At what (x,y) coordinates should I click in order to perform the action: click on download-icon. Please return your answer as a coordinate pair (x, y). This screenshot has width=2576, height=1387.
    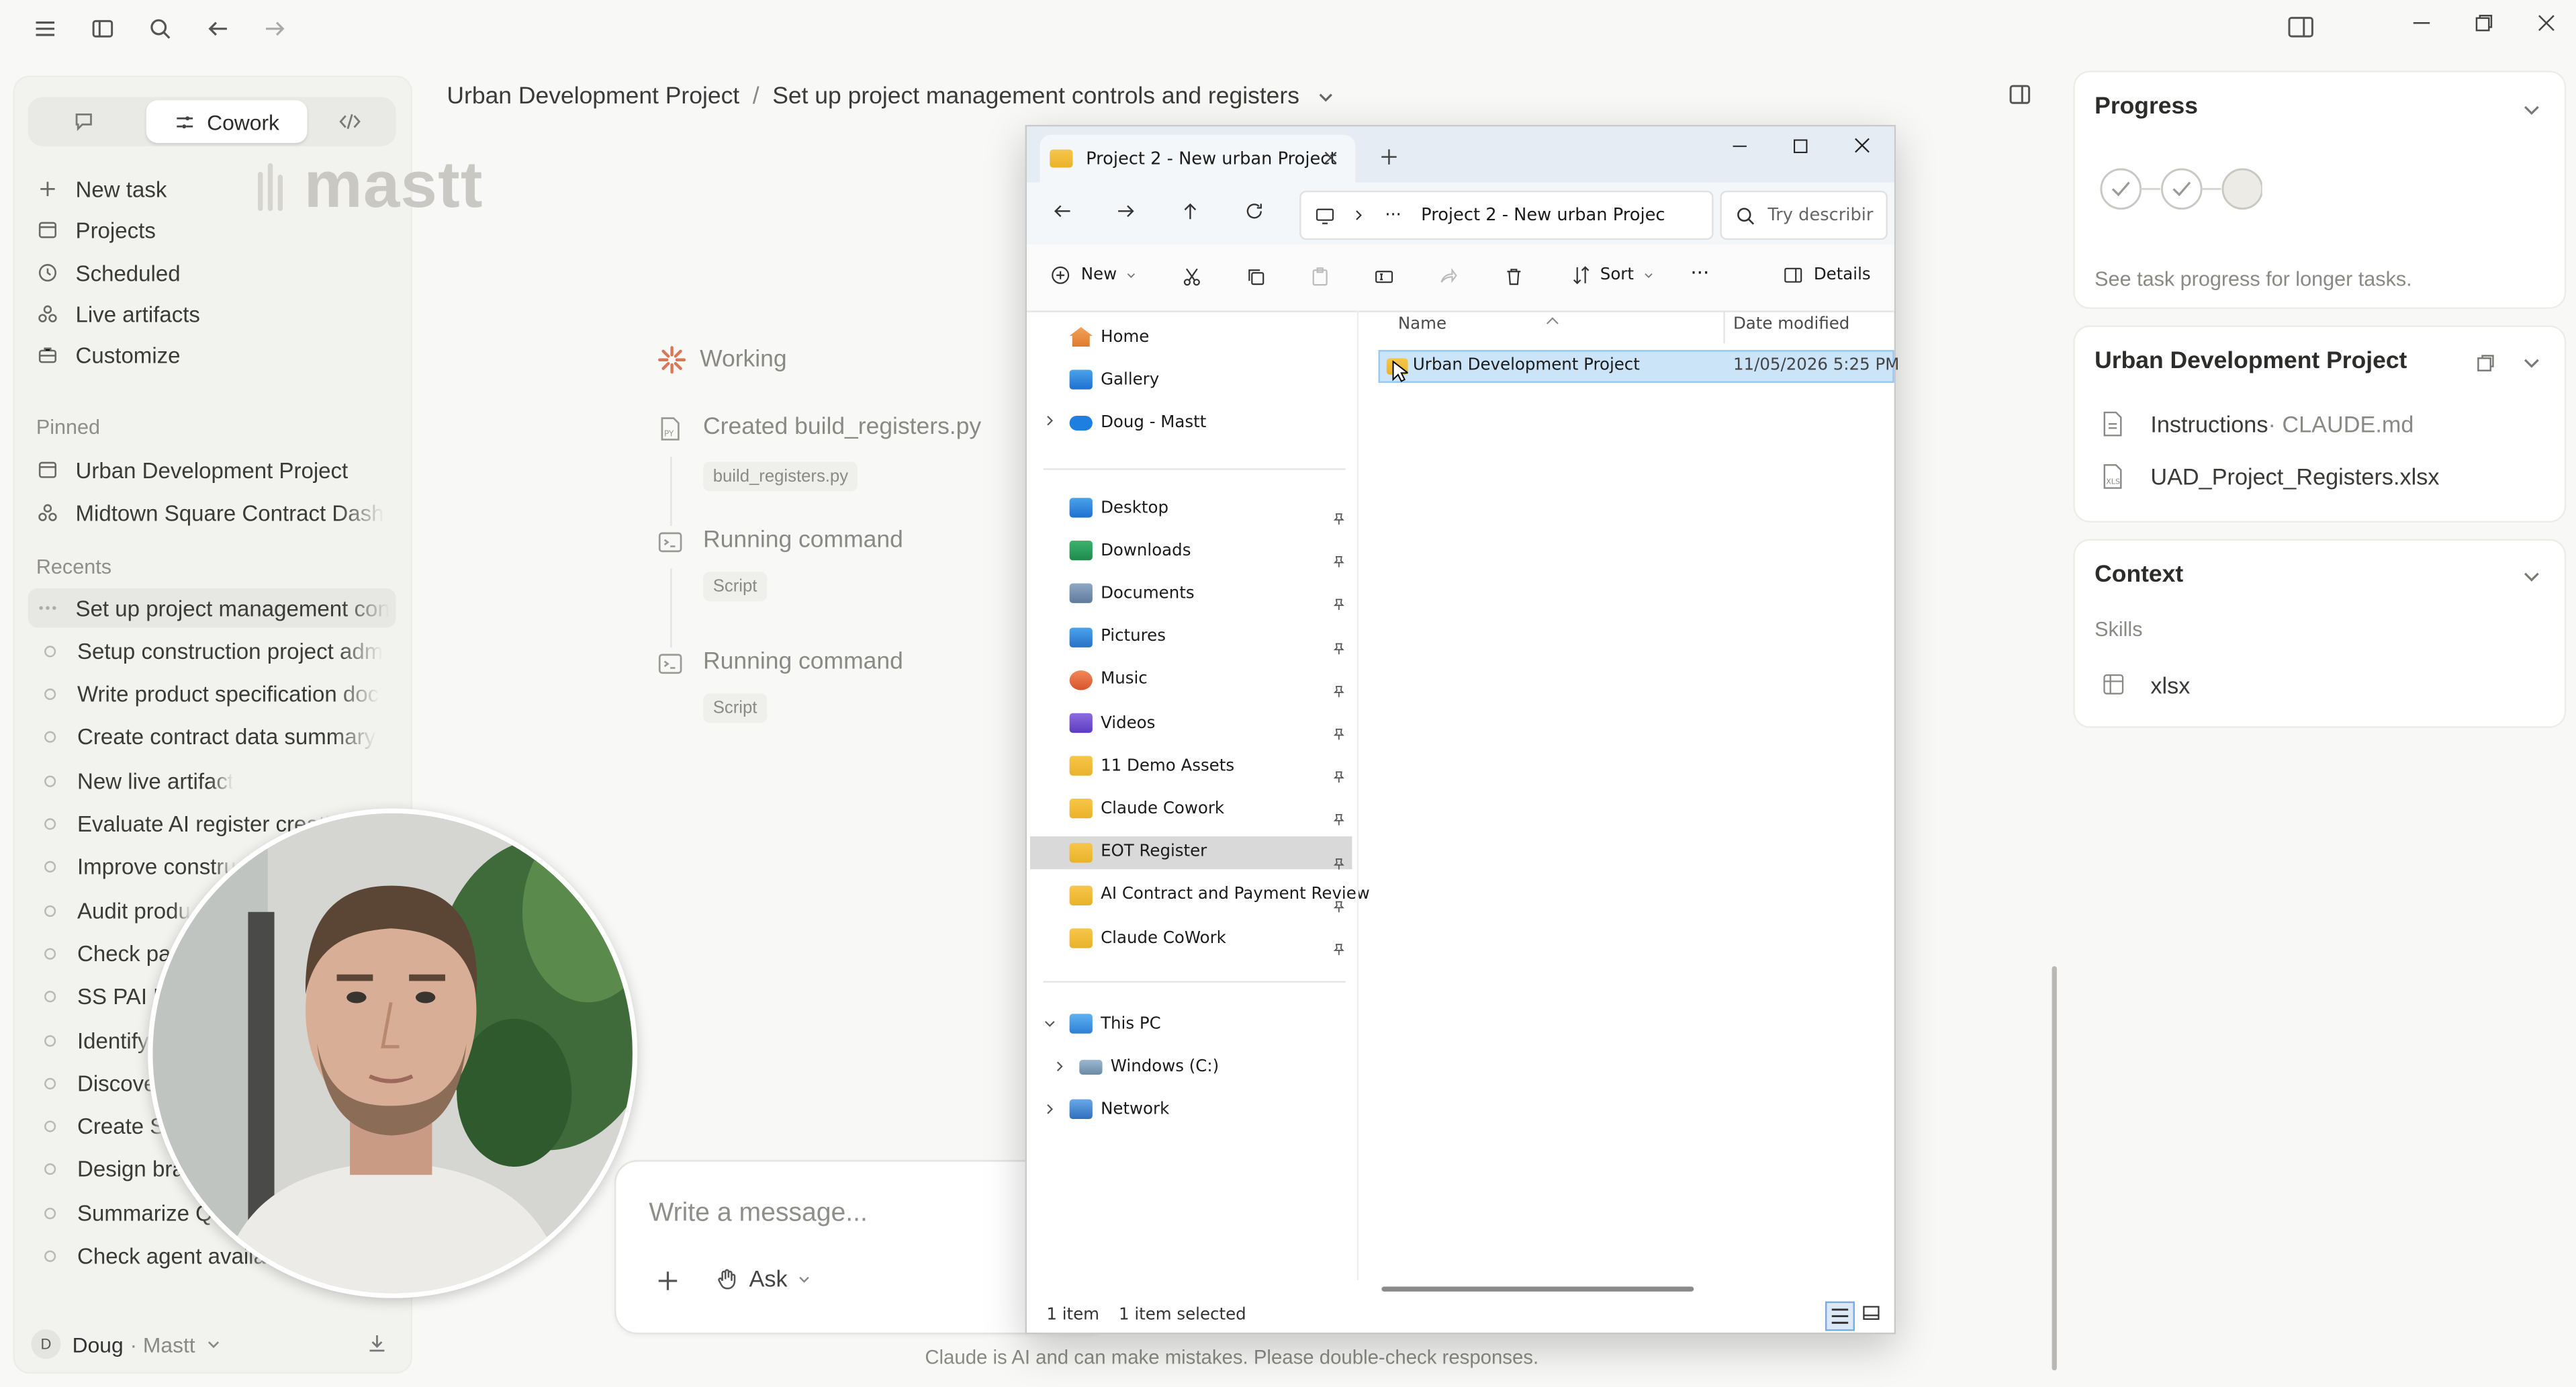
    Looking at the image, I should click on (377, 1344).